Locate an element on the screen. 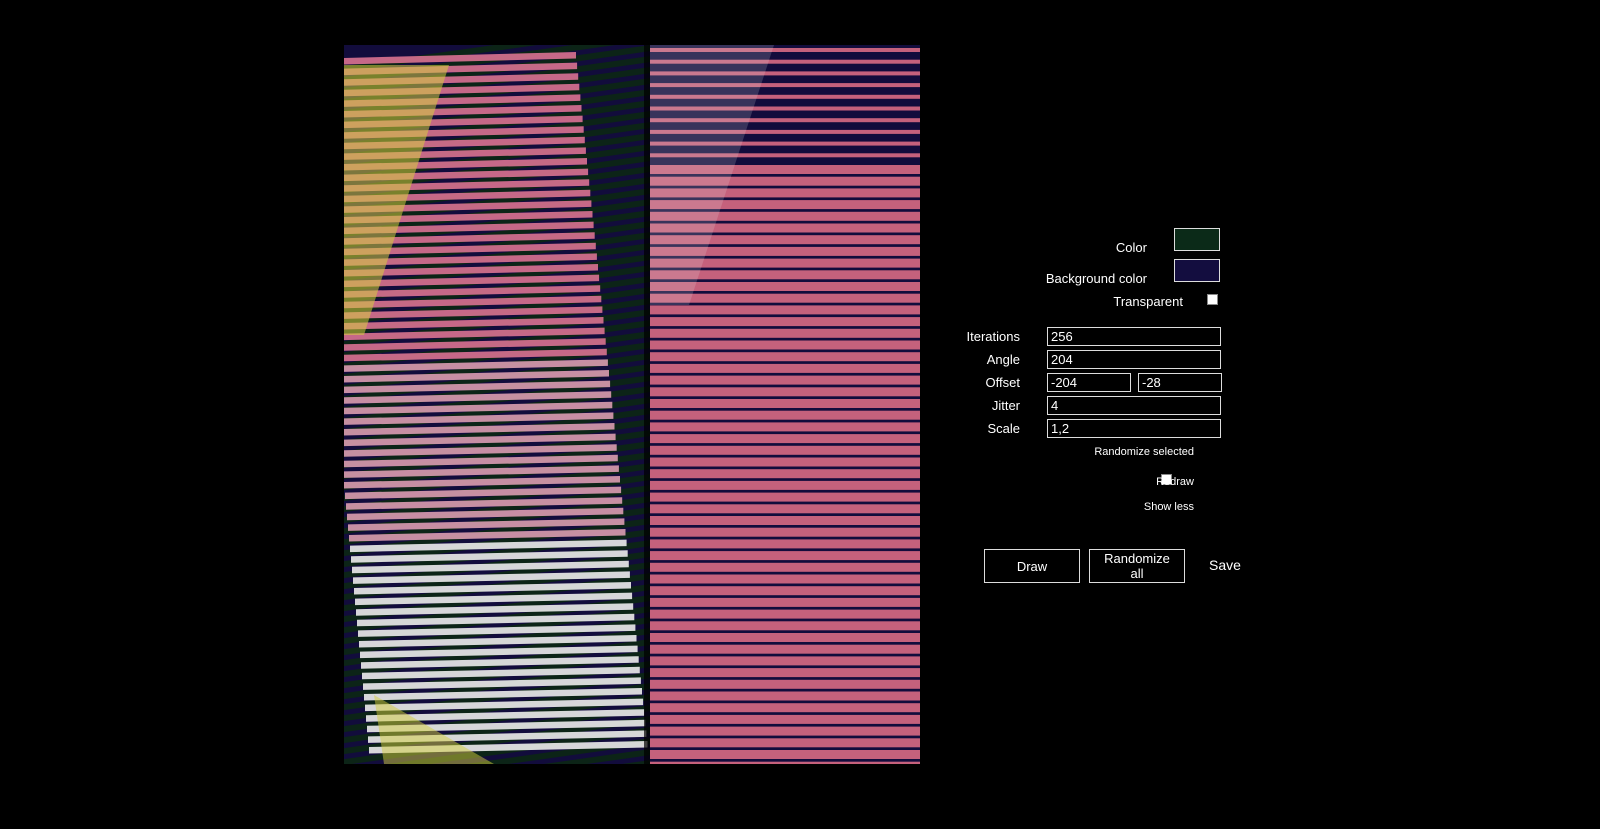 This screenshot has width=1600, height=829. transparent-checkbox is located at coordinates (1212, 299).